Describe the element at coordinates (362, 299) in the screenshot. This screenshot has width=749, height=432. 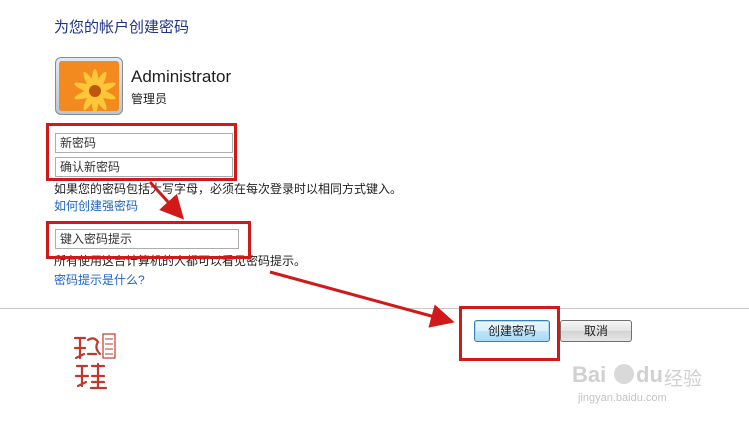
I see `arrow-to-create` at that location.